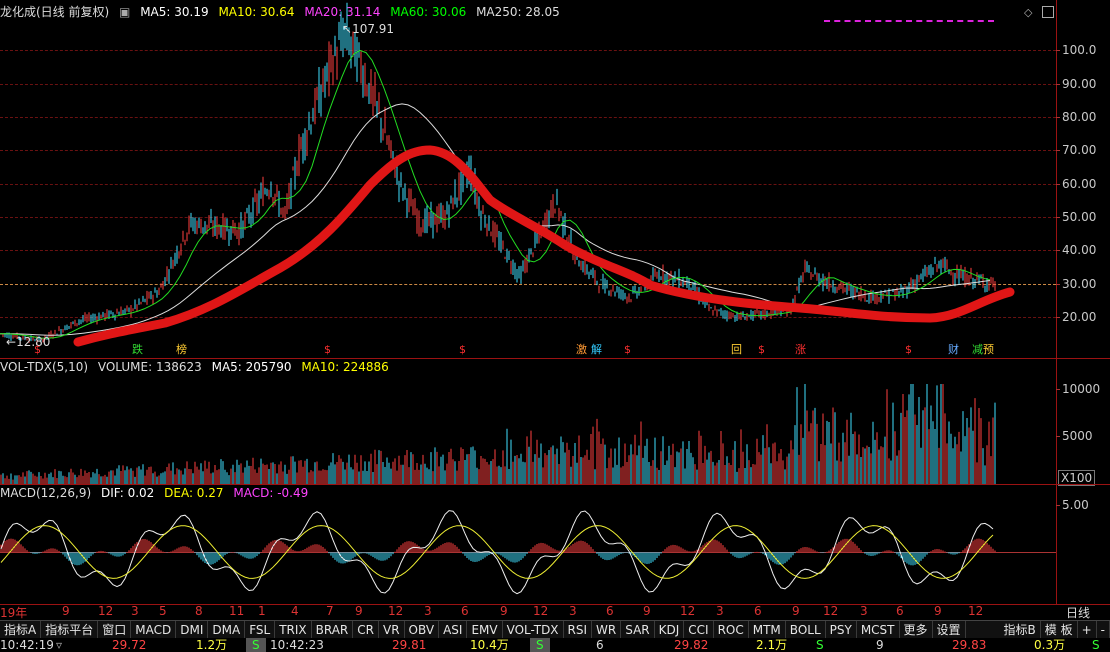 This screenshot has width=1110, height=652. Describe the element at coordinates (293, 630) in the screenshot. I see `toolbar-item: TRIX` at that location.